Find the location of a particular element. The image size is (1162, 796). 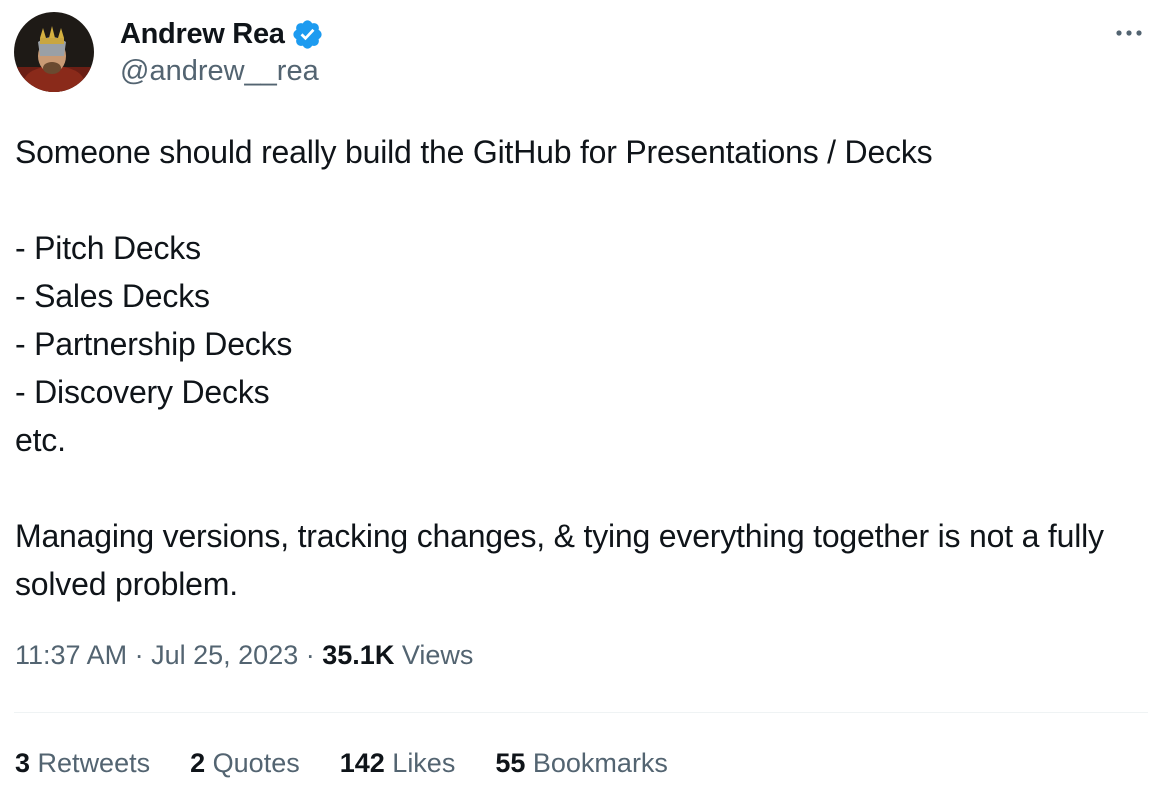

views-count: 35.1K is located at coordinates (358, 655).